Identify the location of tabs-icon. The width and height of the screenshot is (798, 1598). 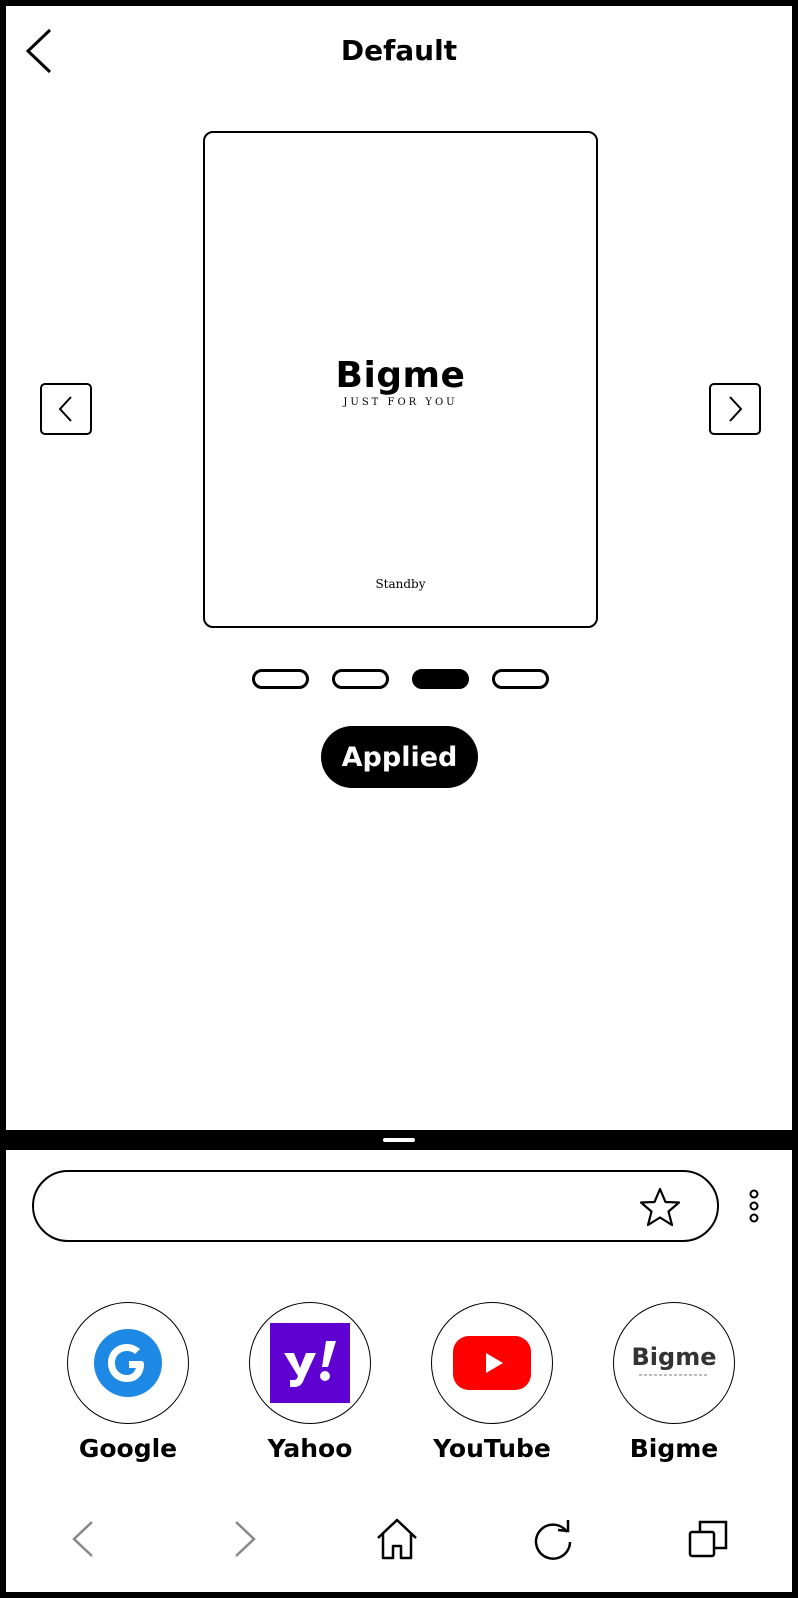
(708, 1539).